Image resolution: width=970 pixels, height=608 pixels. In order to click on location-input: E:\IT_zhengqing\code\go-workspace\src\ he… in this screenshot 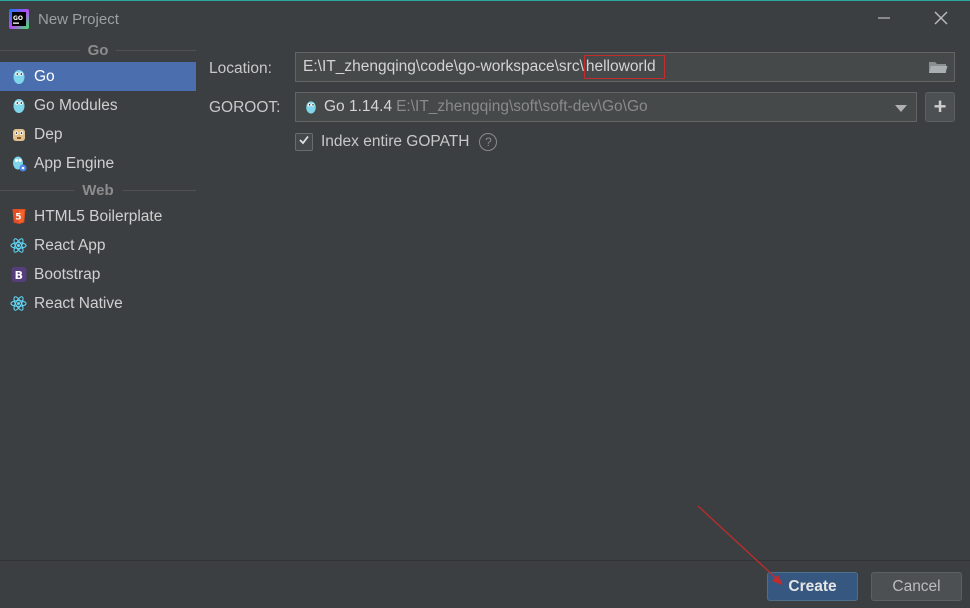, I will do `click(625, 67)`.